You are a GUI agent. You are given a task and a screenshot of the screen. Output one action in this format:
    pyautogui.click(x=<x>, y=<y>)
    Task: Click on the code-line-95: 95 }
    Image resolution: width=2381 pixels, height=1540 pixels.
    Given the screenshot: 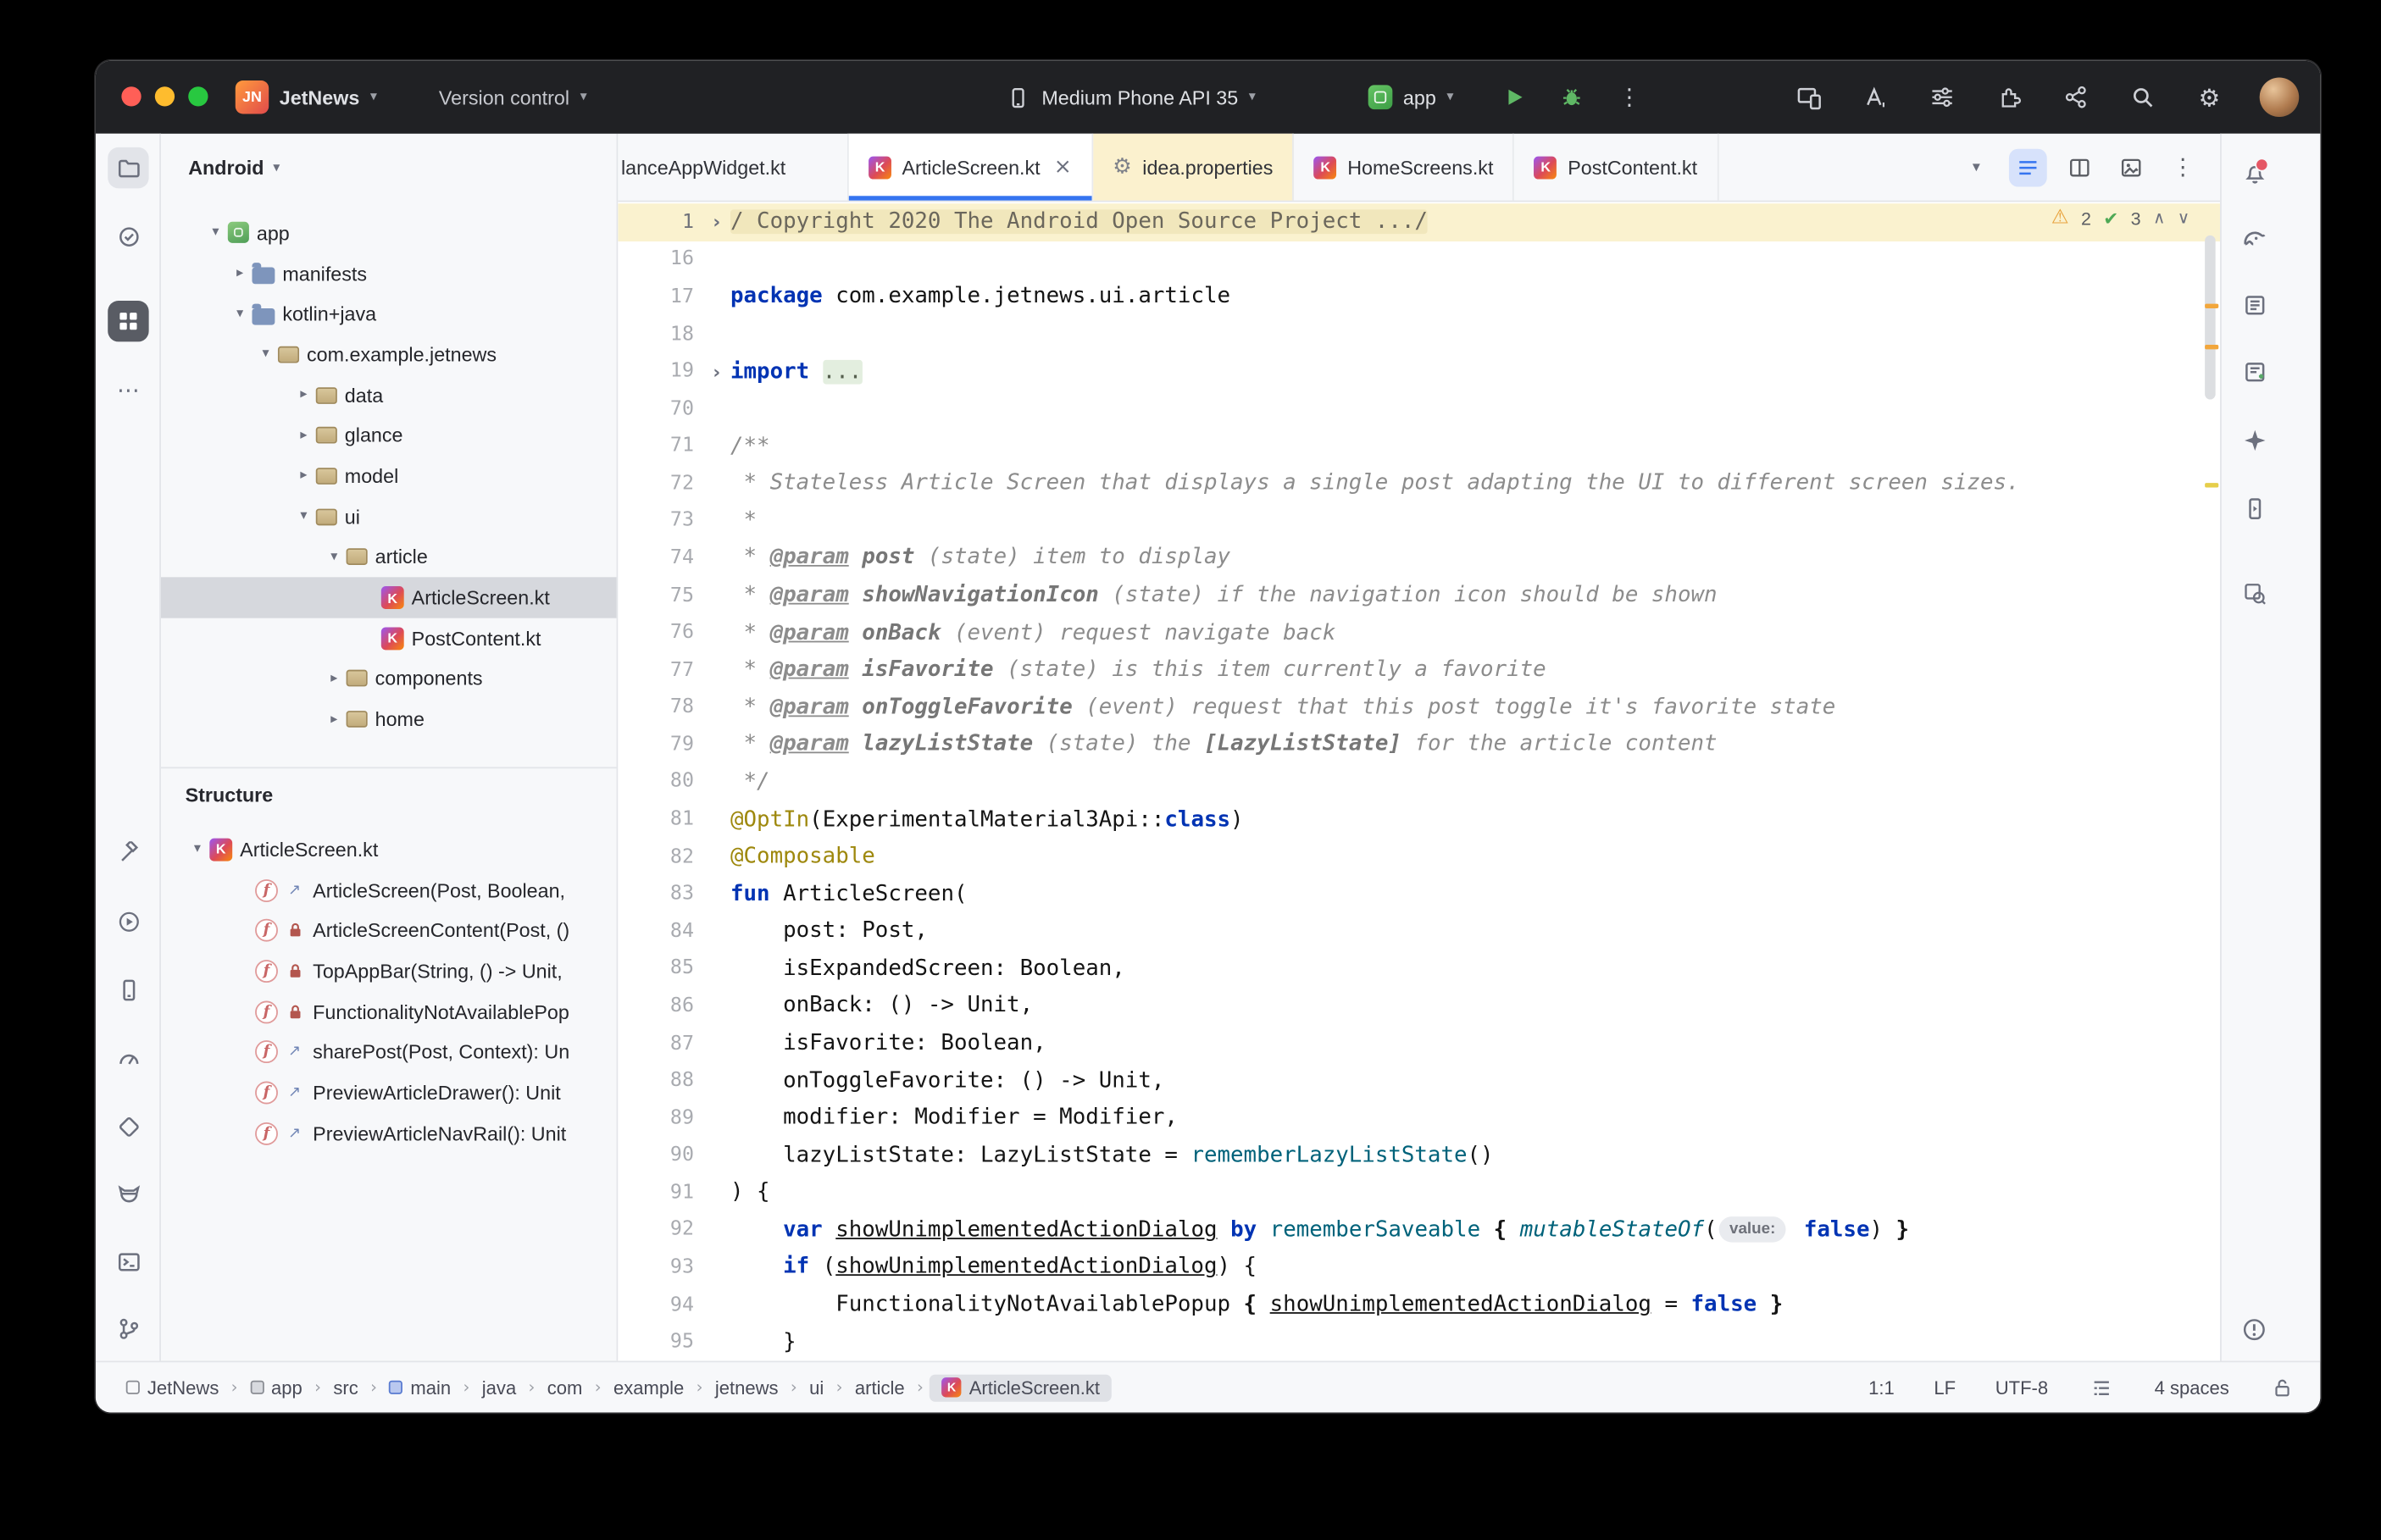 What is the action you would take?
    pyautogui.click(x=1419, y=1341)
    